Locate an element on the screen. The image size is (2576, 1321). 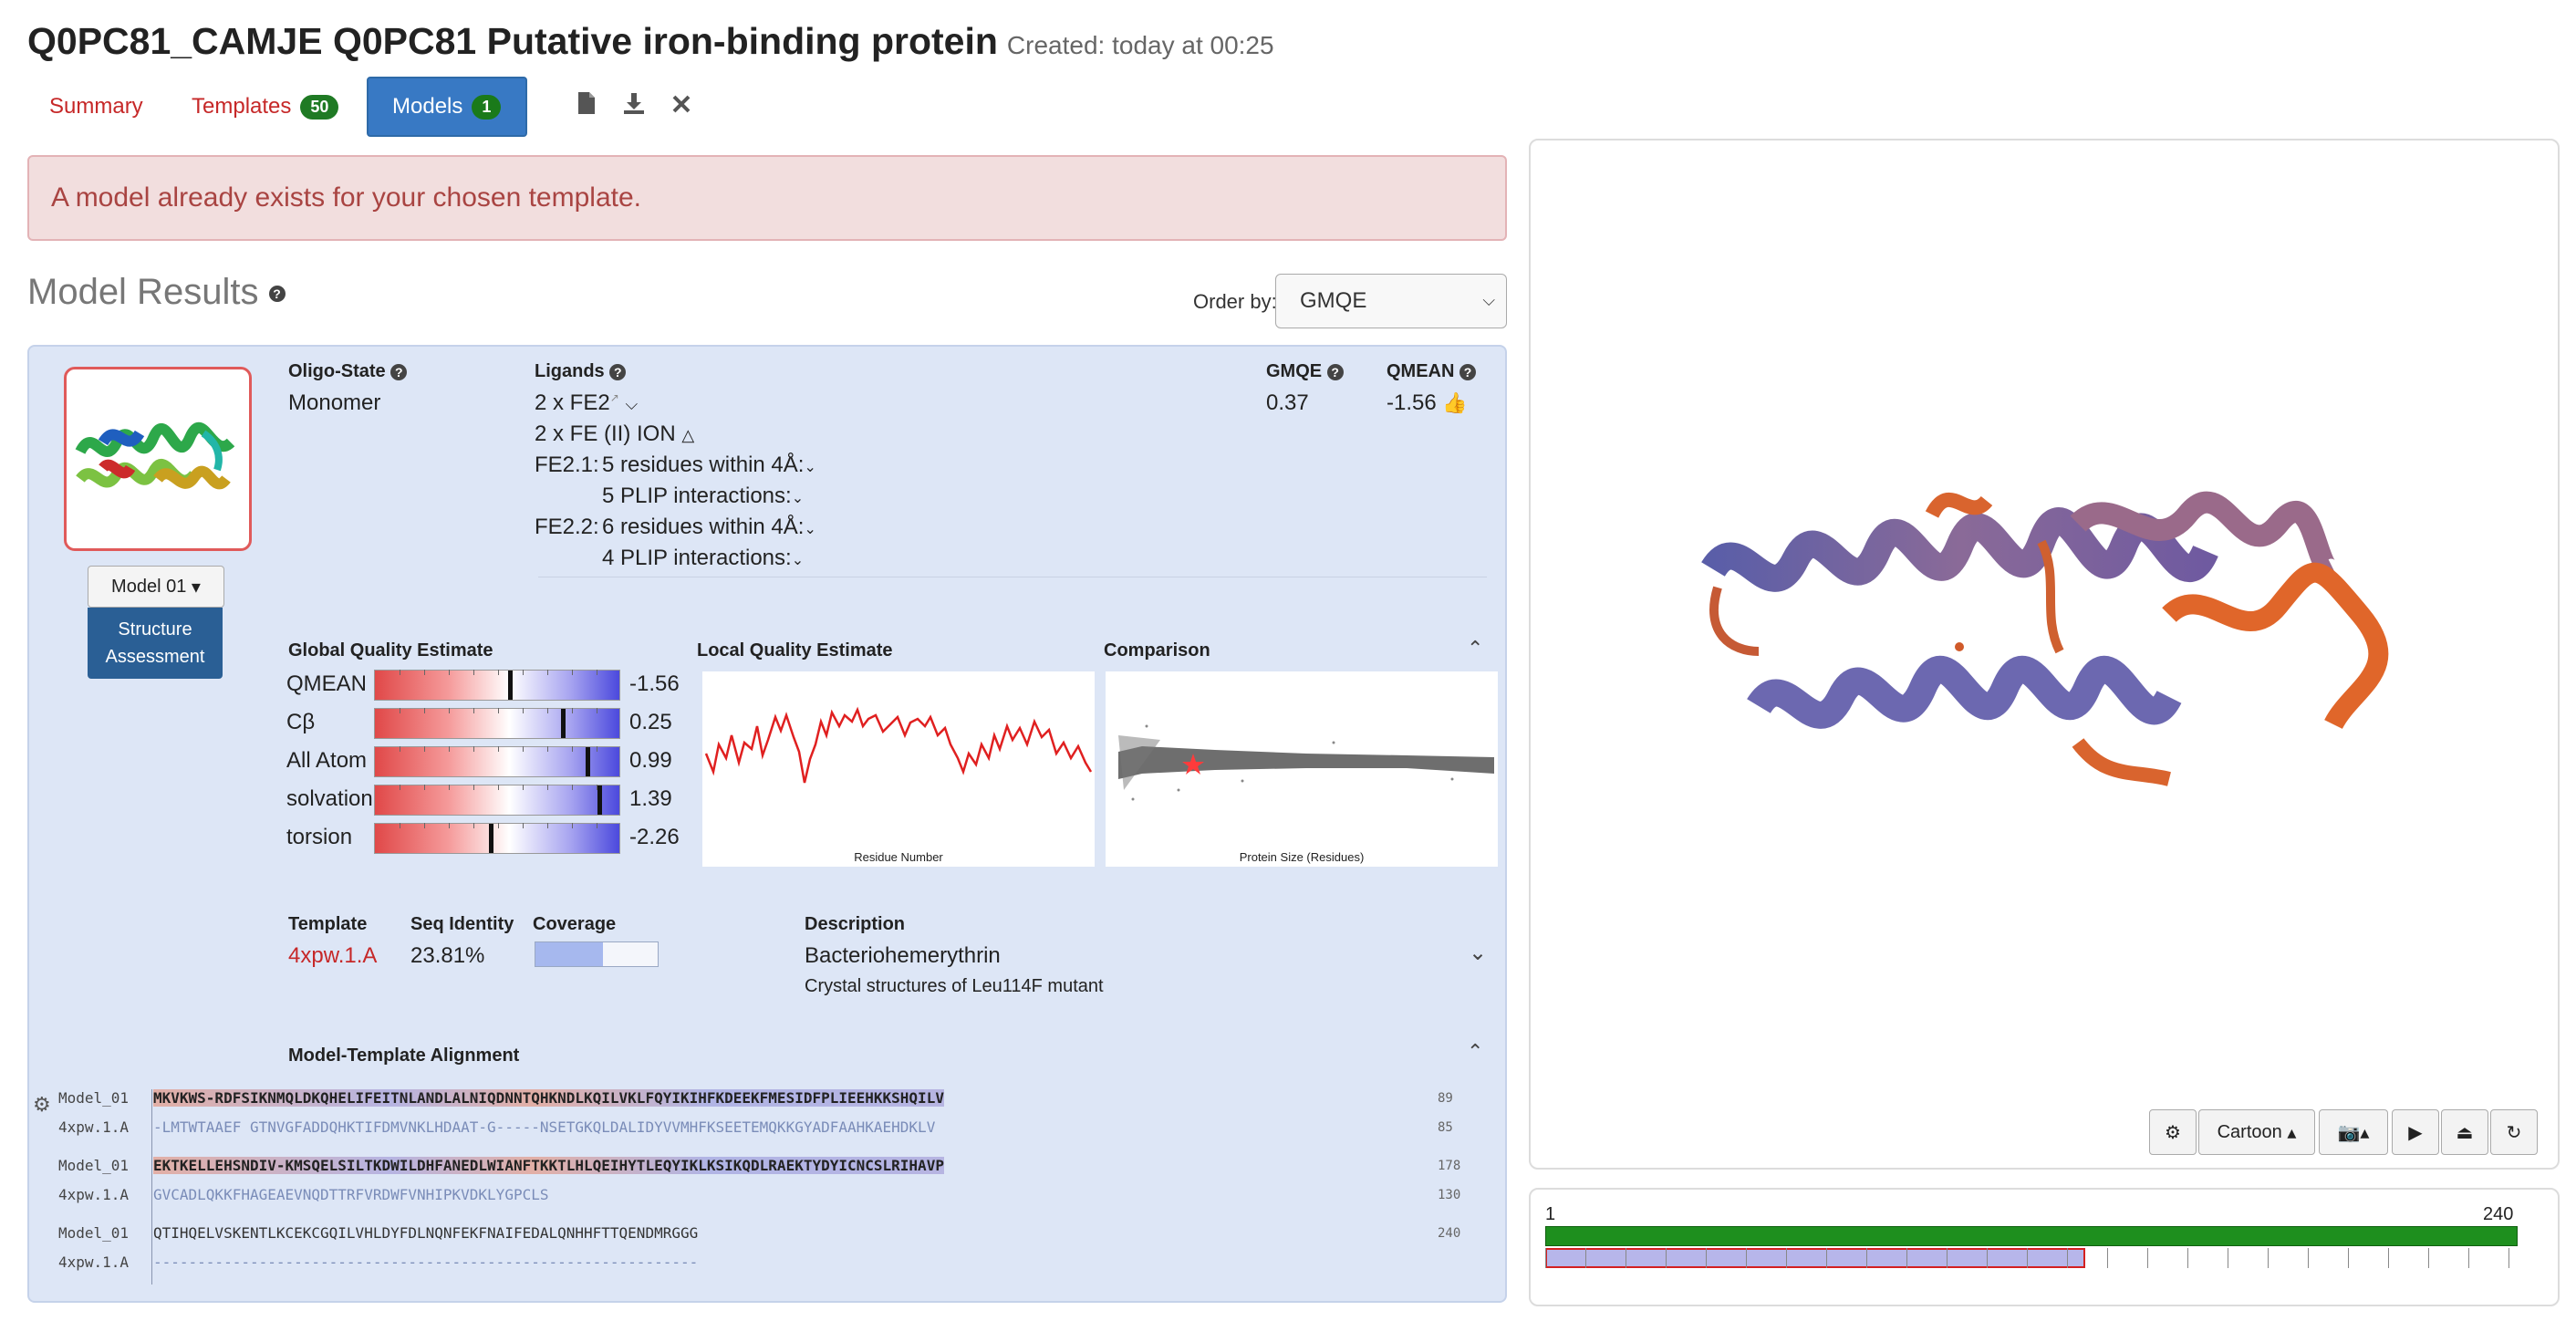
eject-icon: ⏏ is located at coordinates (2465, 1132).